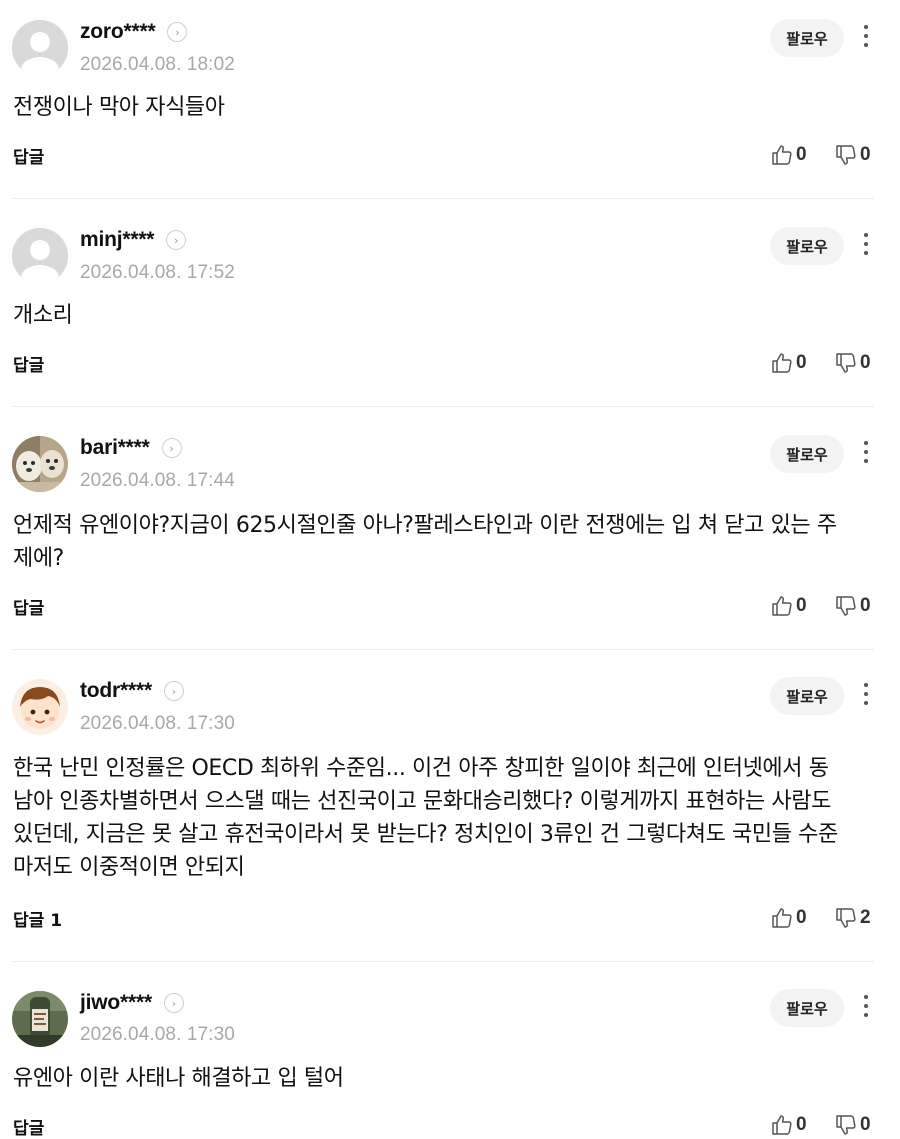  I want to click on user-row: jiwo**** ›, so click(132, 1003).